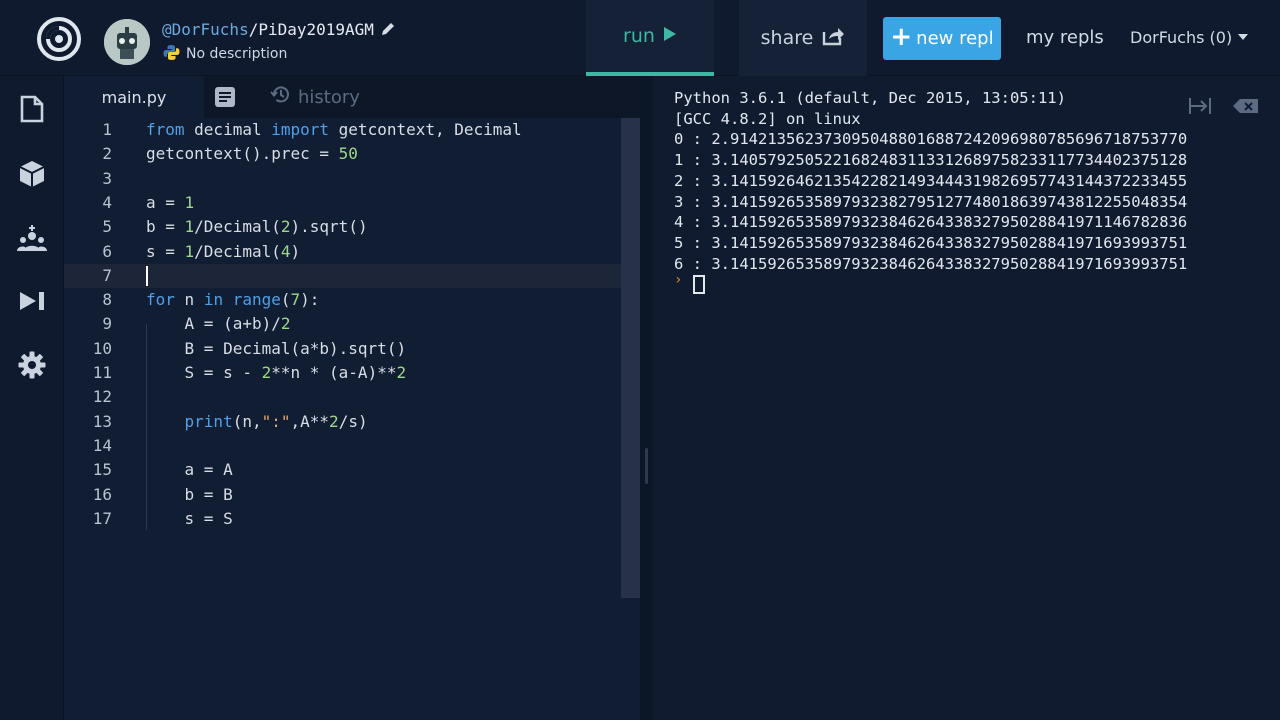  What do you see at coordinates (767, 118) in the screenshot?
I see `console-line: [GCC 4.8.2] on linux` at bounding box center [767, 118].